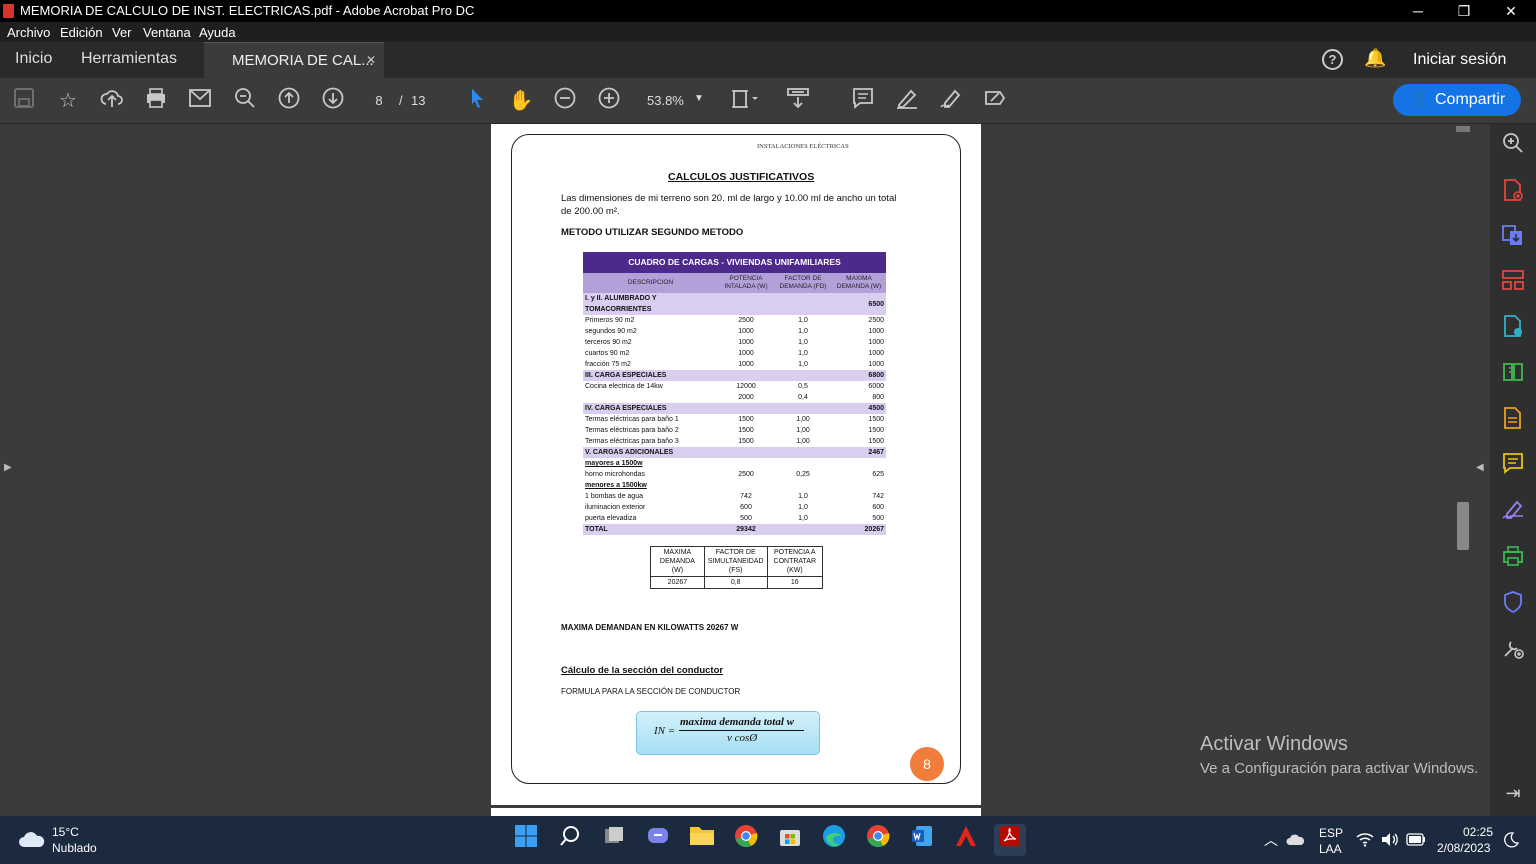  Describe the element at coordinates (289, 101) in the screenshot. I see `prev-page-icon` at that location.